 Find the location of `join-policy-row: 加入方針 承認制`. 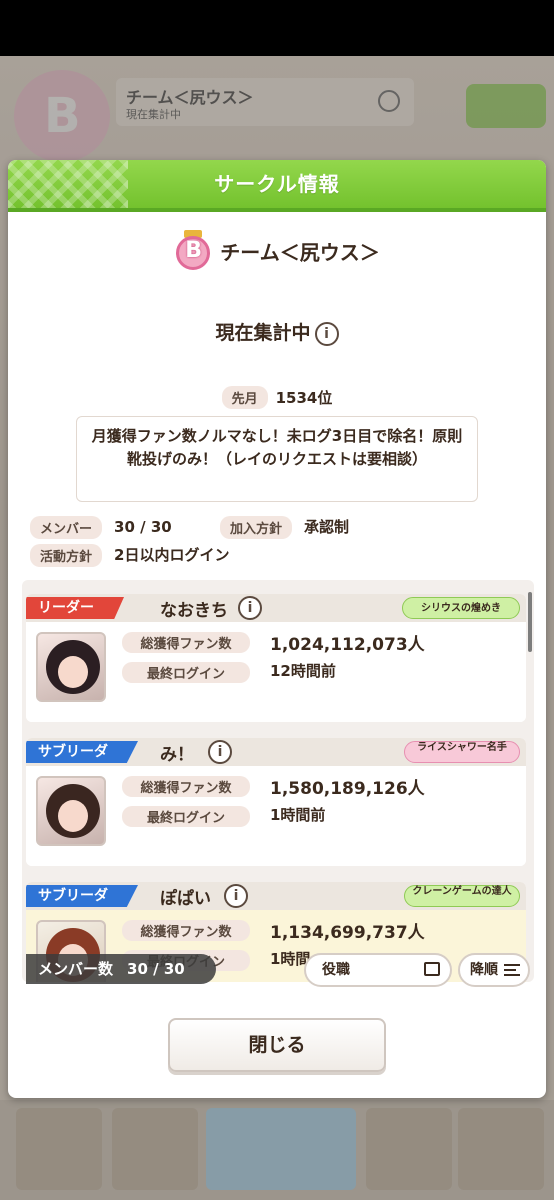

join-policy-row: 加入方針 承認制 is located at coordinates (284, 527).